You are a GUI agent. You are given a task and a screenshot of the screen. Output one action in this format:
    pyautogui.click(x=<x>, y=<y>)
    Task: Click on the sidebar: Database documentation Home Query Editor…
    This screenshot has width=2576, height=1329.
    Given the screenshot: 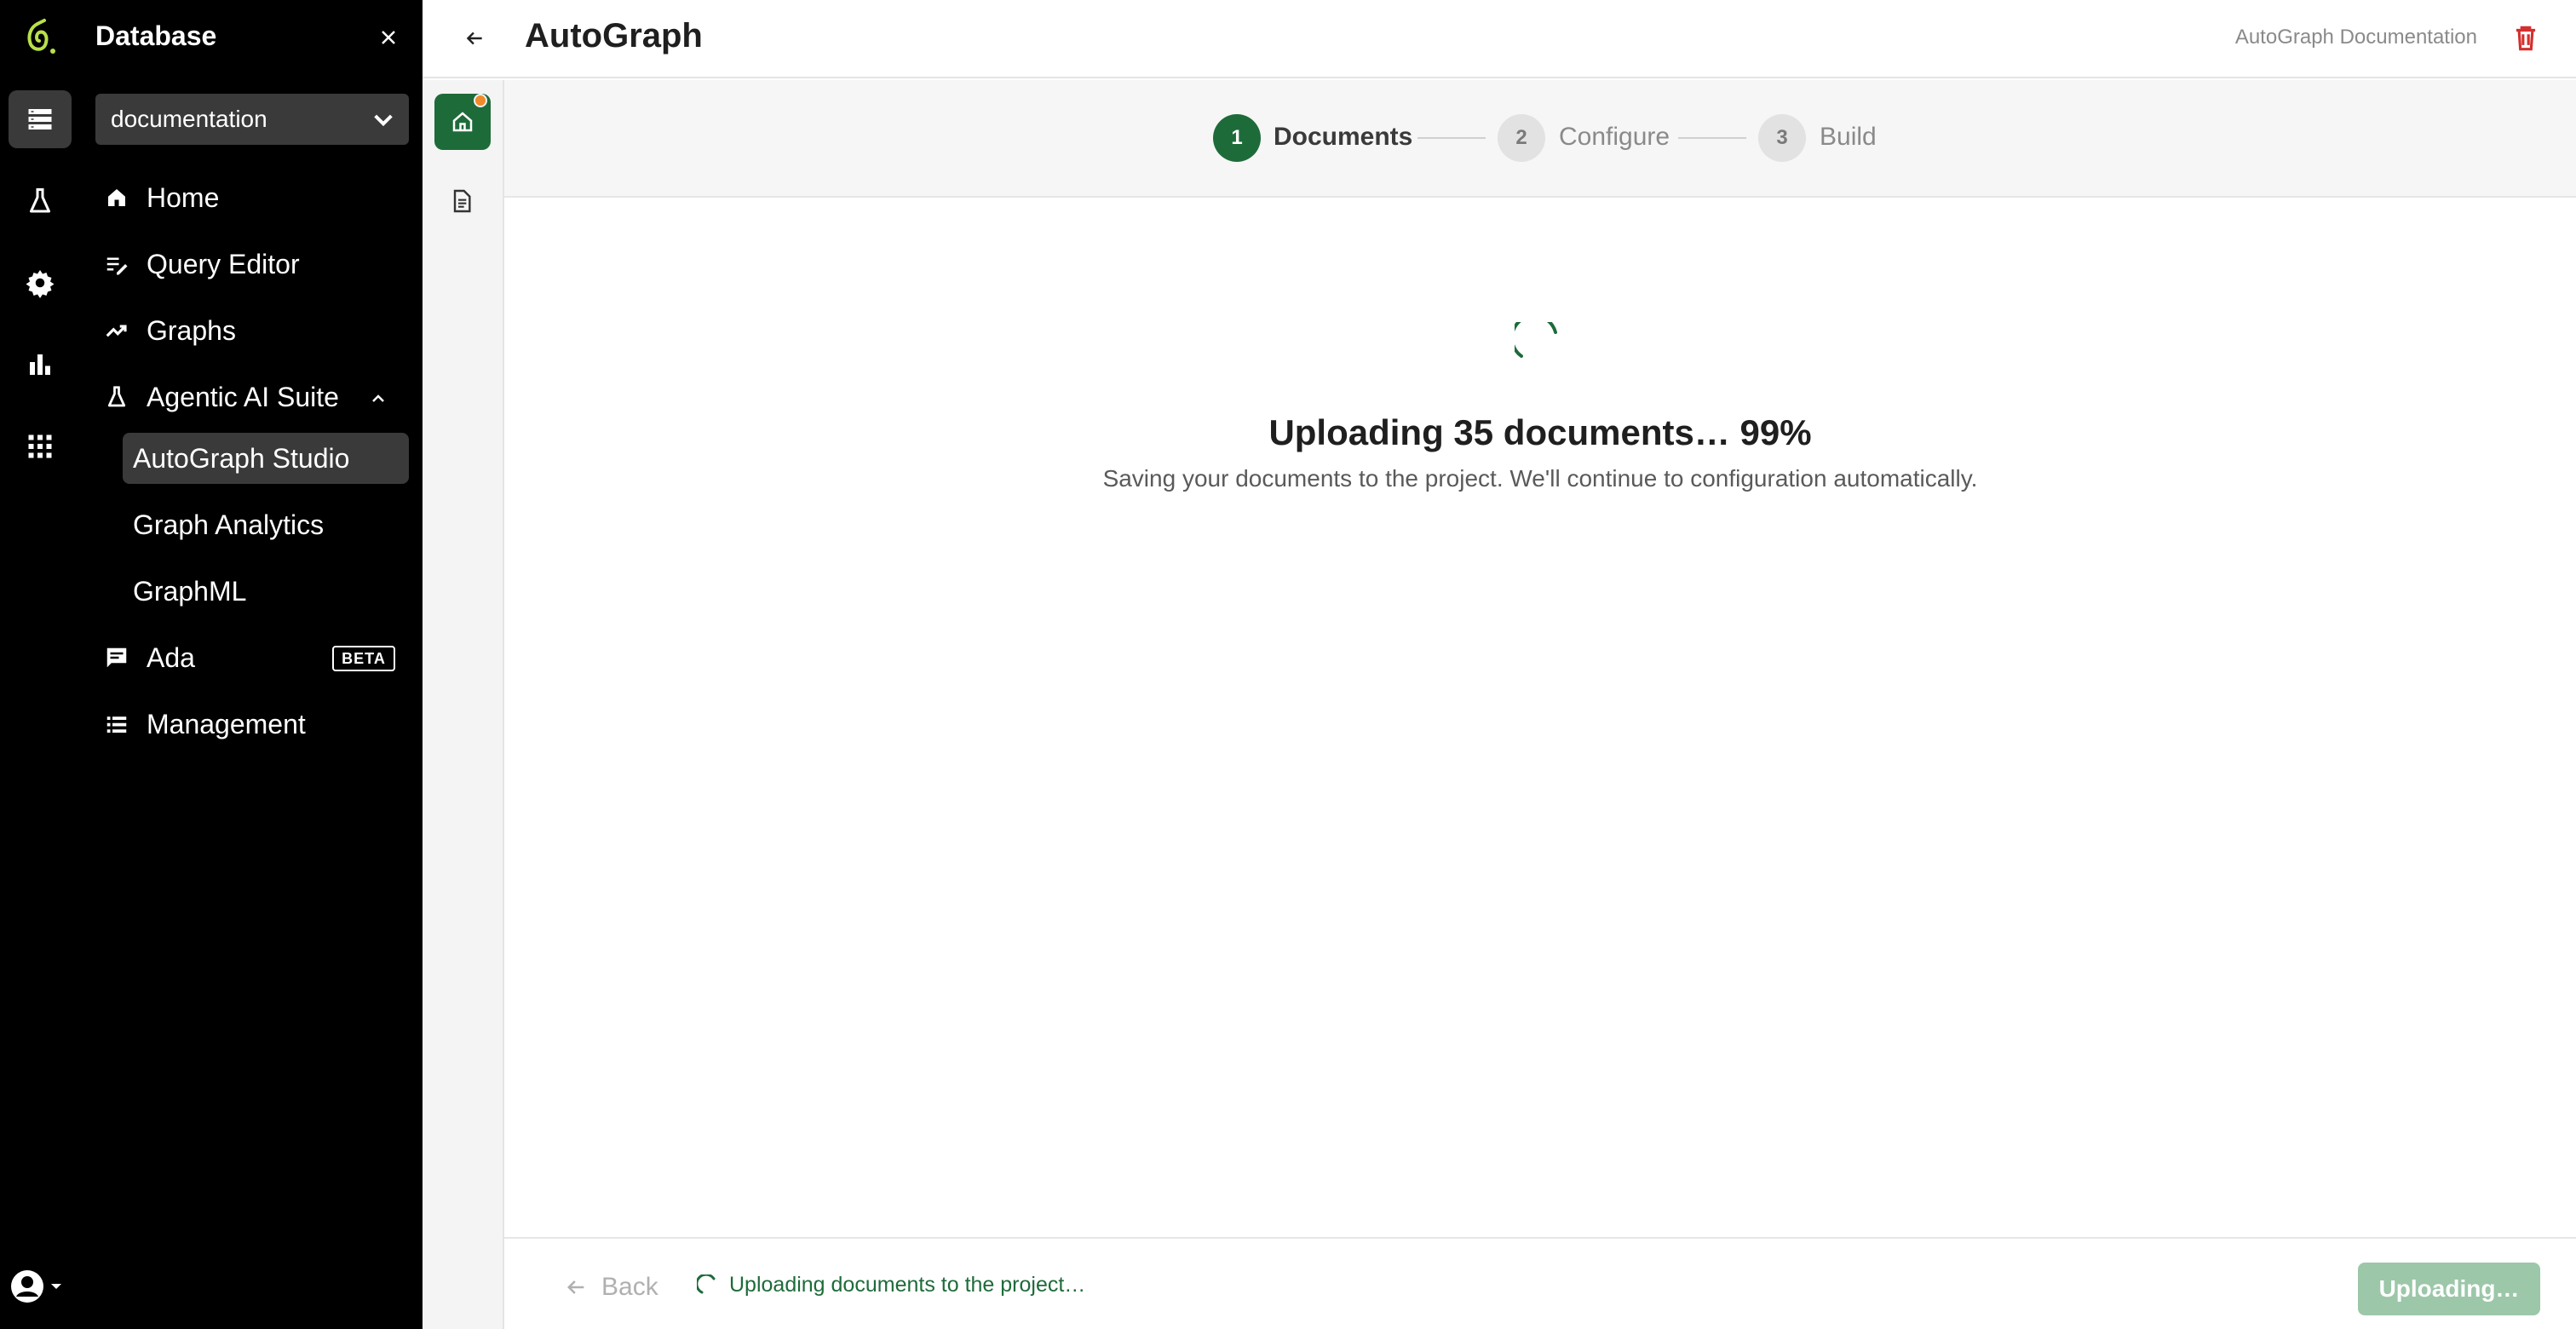 What is the action you would take?
    pyautogui.click(x=252, y=664)
    